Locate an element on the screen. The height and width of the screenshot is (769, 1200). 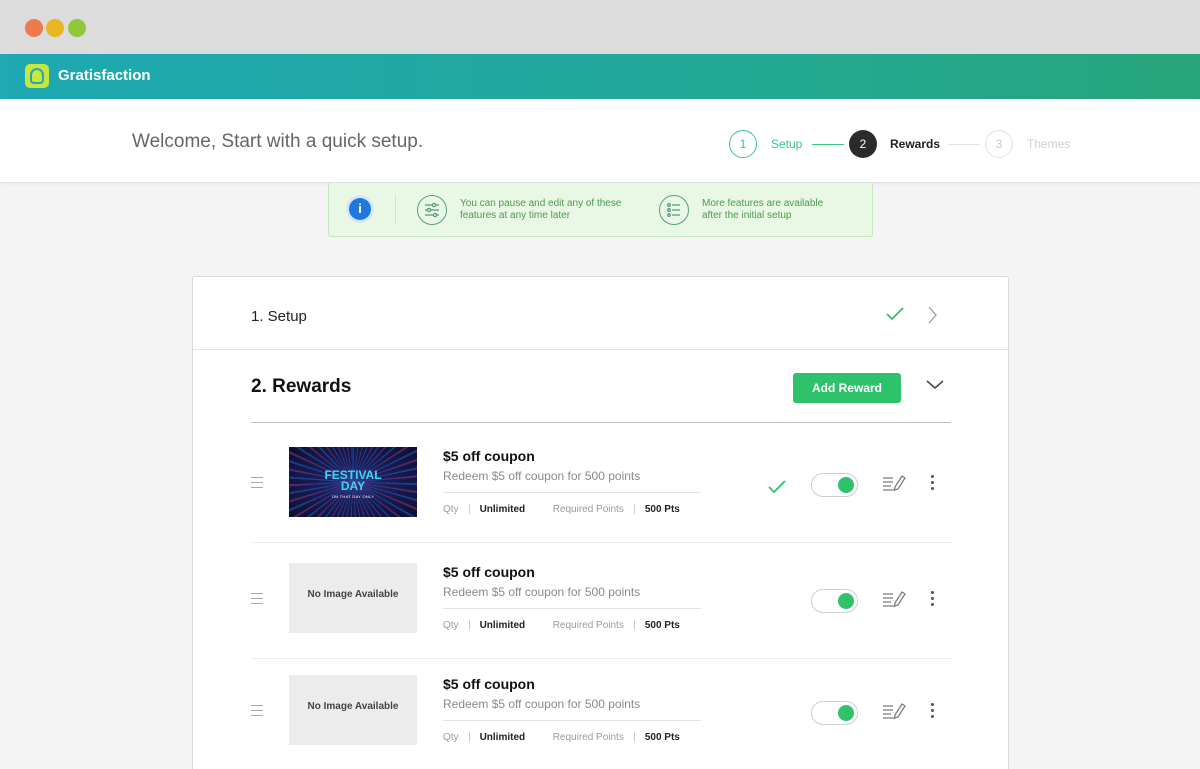
step-2-label: Rewards is located at coordinates (915, 144).